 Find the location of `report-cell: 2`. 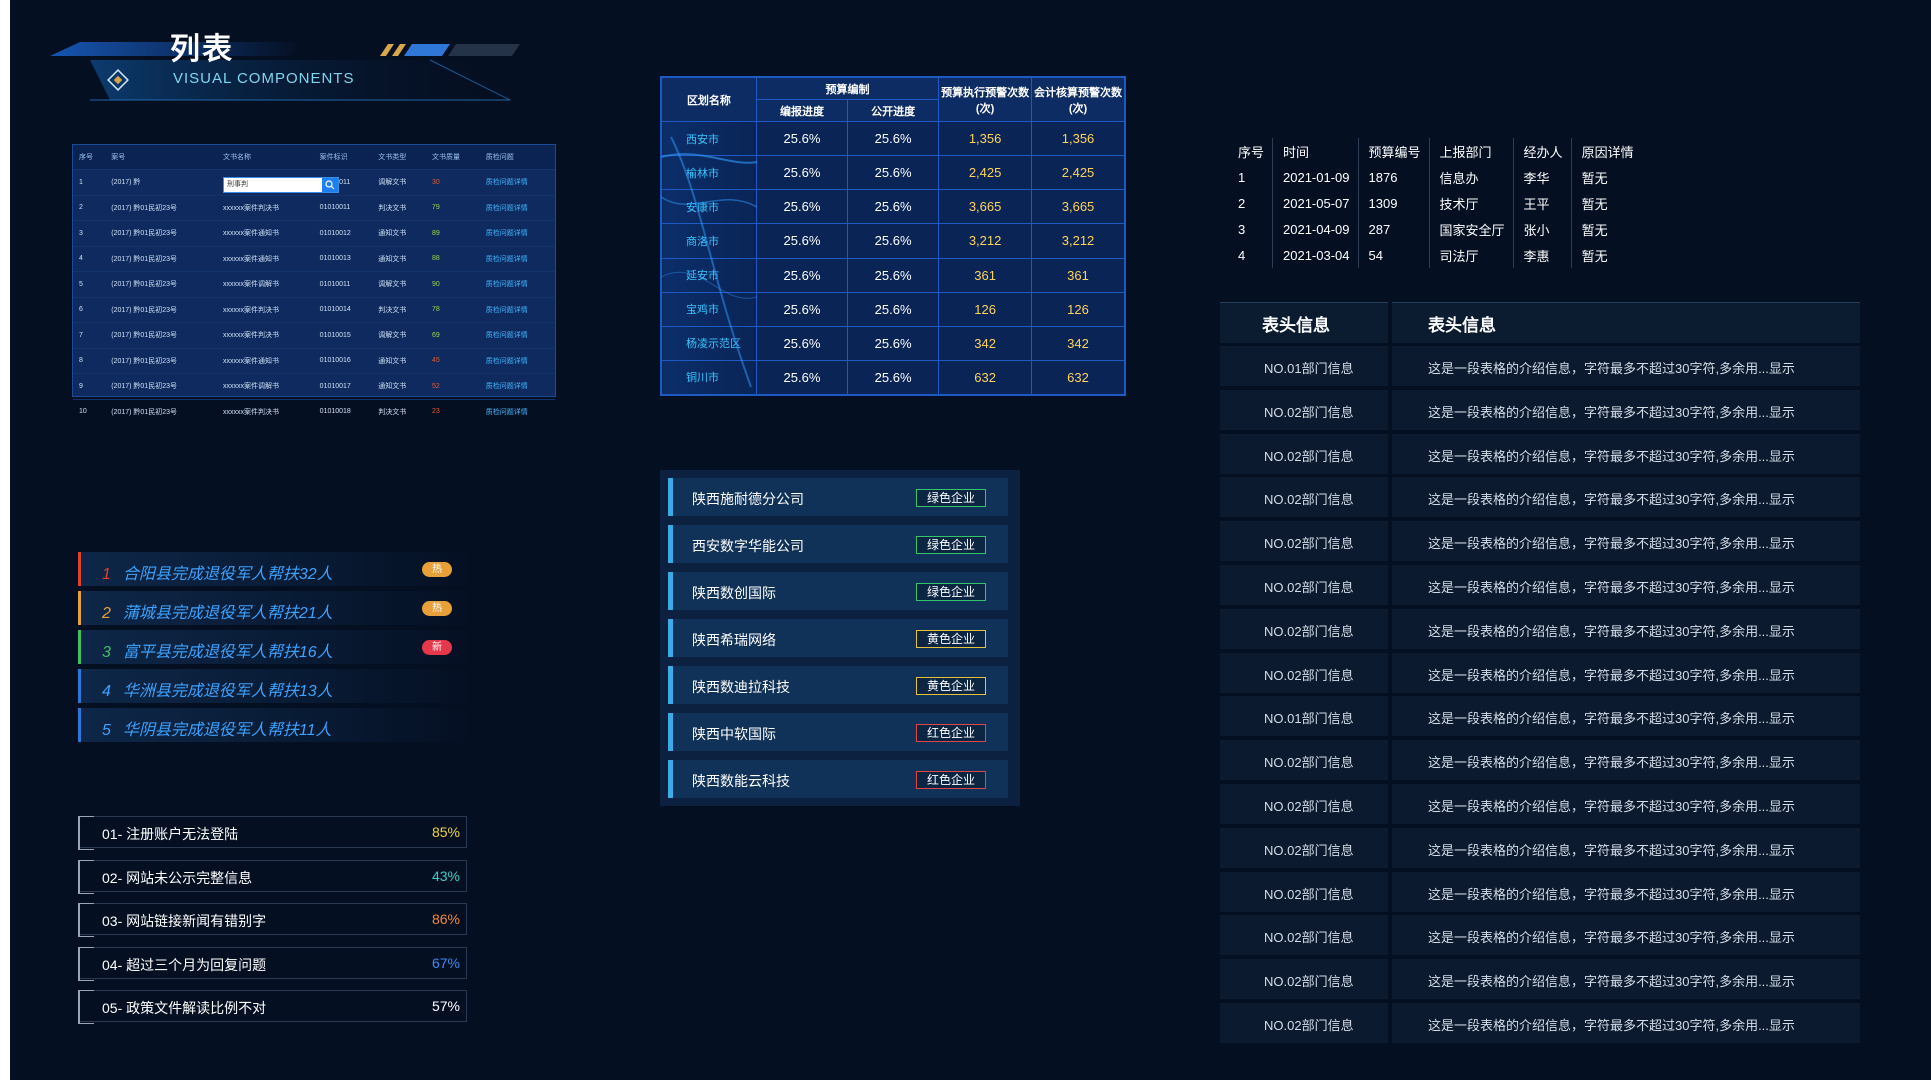

report-cell: 2 is located at coordinates (1242, 203).